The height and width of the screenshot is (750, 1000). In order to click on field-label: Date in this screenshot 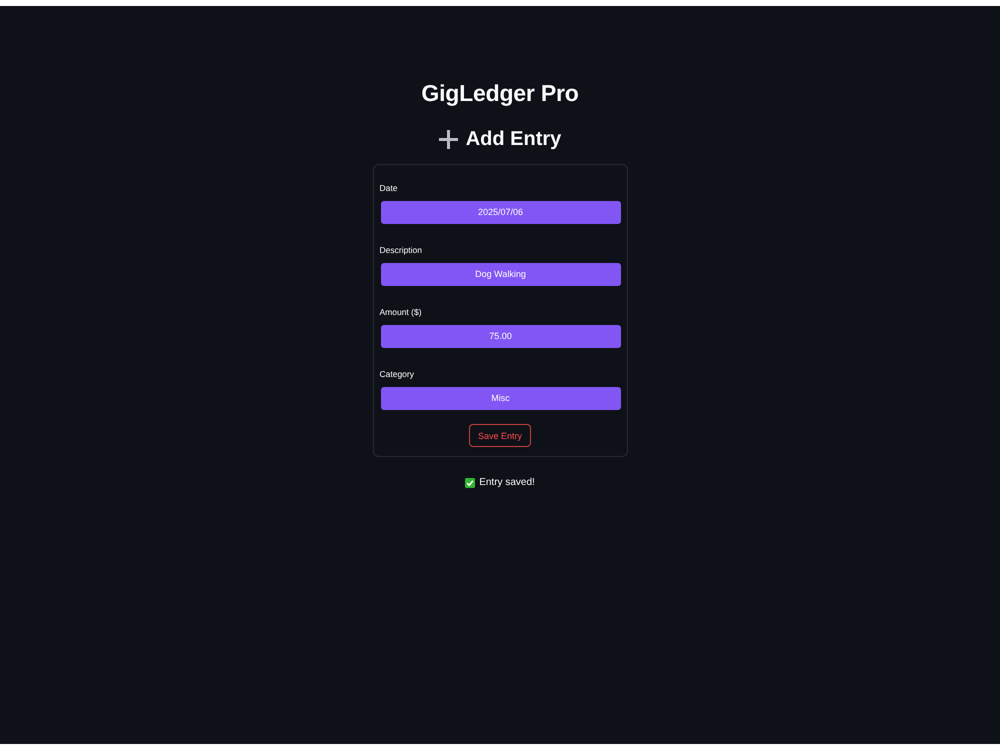, I will do `click(389, 188)`.